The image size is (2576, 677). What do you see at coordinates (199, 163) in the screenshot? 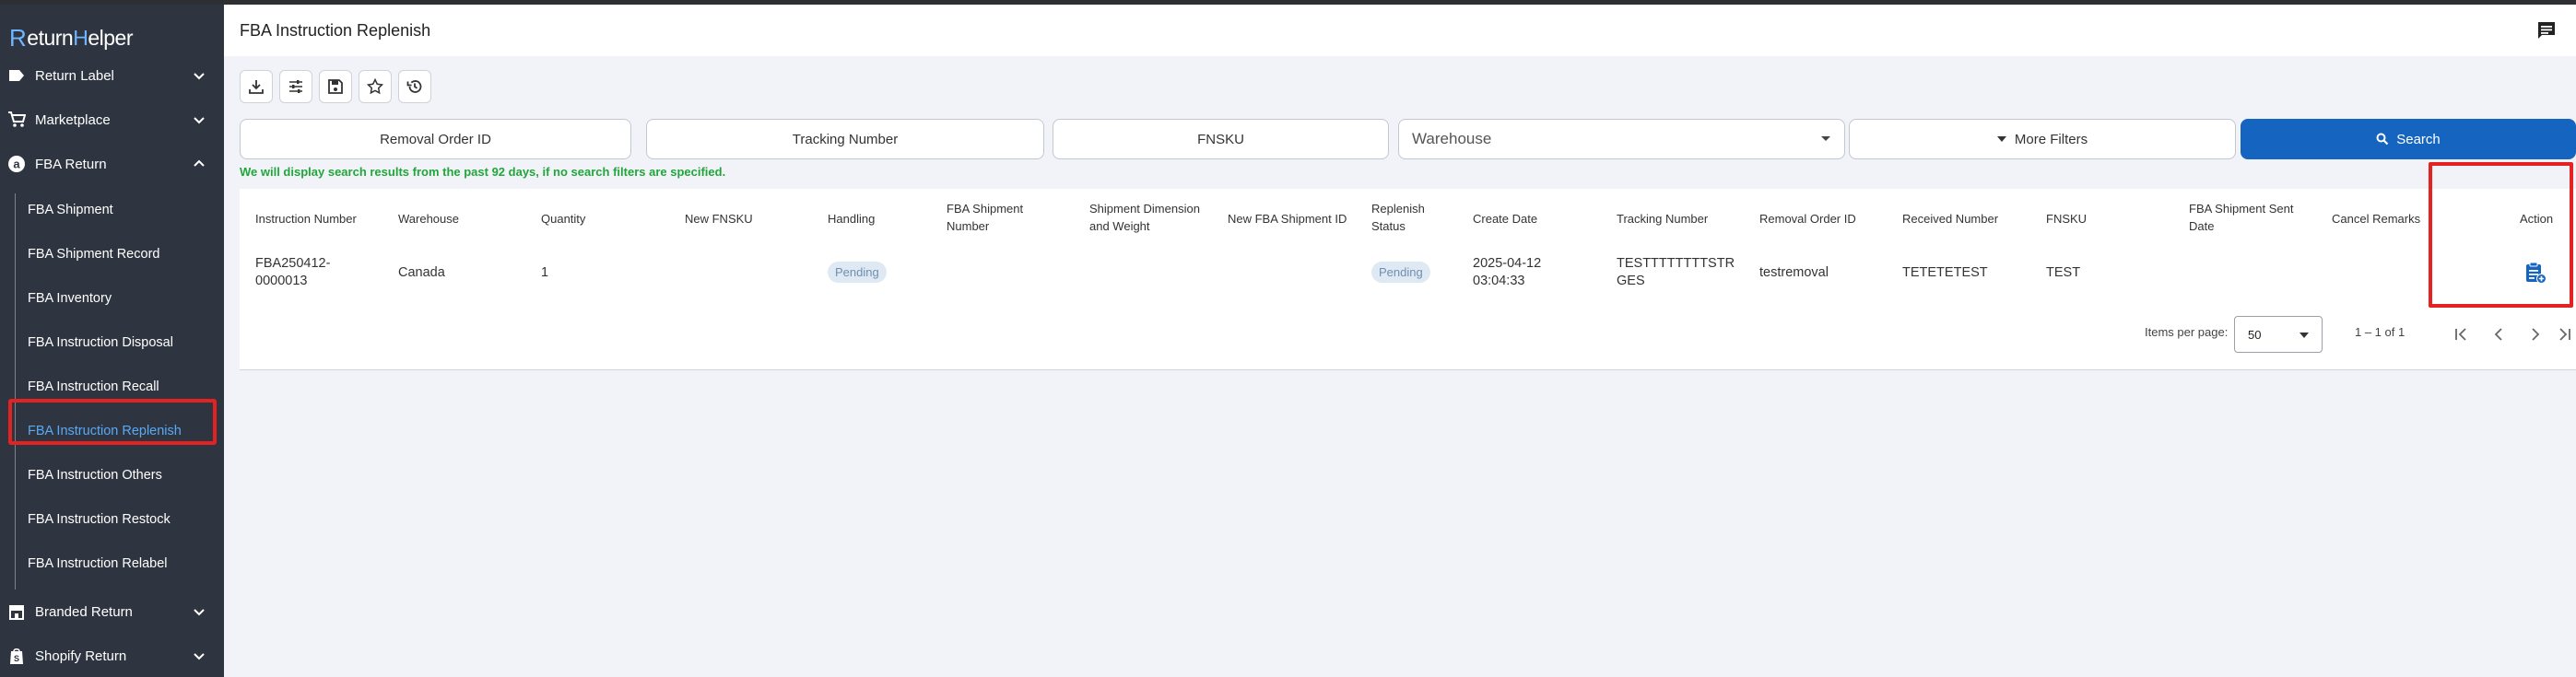
I see `chevron-up-icon` at bounding box center [199, 163].